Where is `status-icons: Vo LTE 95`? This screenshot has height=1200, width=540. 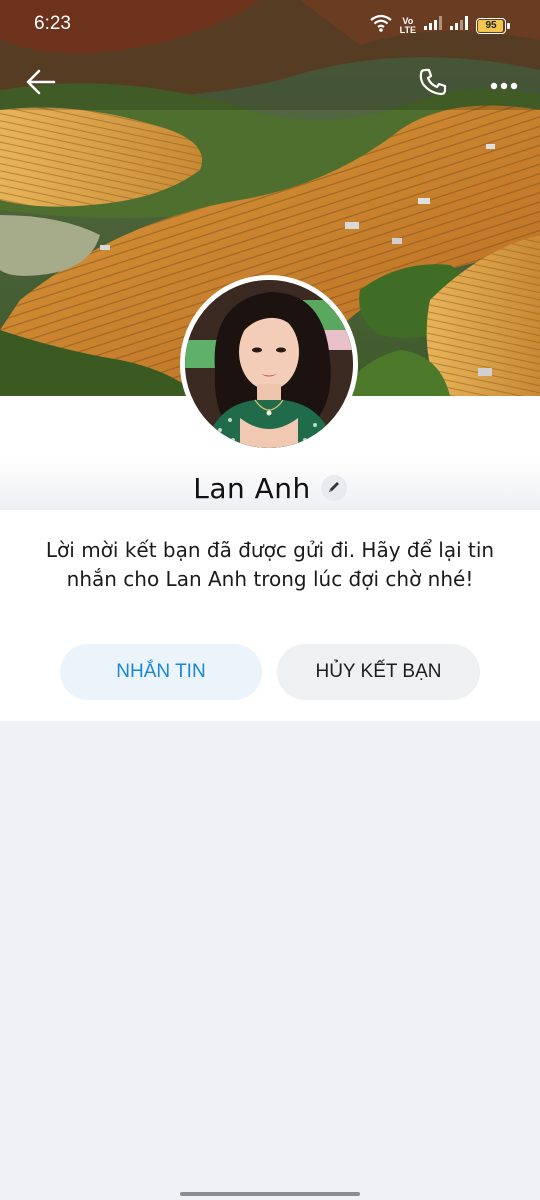
status-icons: Vo LTE 95 is located at coordinates (439, 25).